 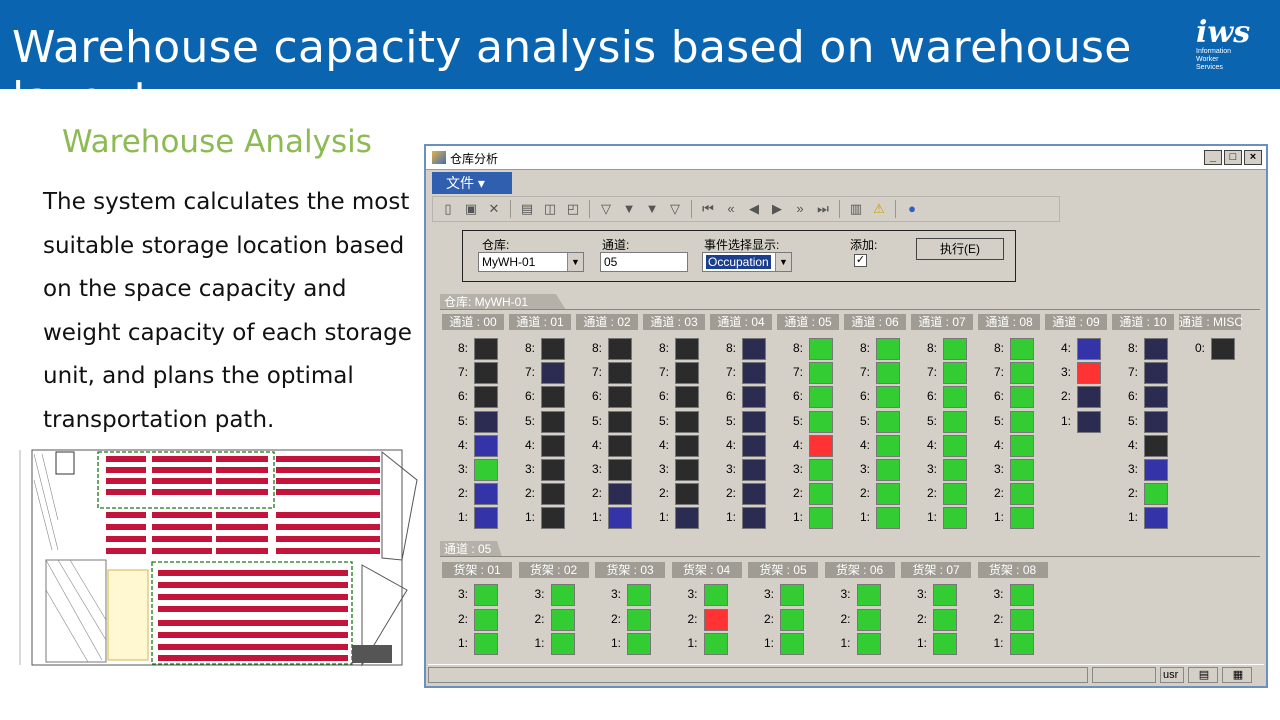 I want to click on aisle-header: 通道 : 03, so click(x=674, y=322).